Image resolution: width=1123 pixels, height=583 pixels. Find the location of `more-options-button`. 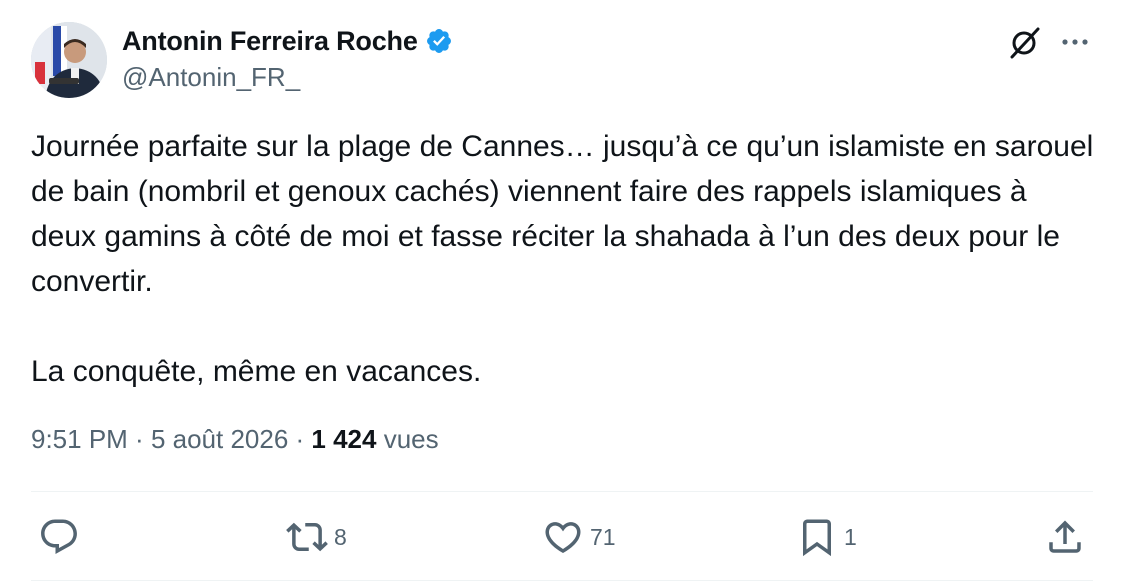

more-options-button is located at coordinates (1075, 42).